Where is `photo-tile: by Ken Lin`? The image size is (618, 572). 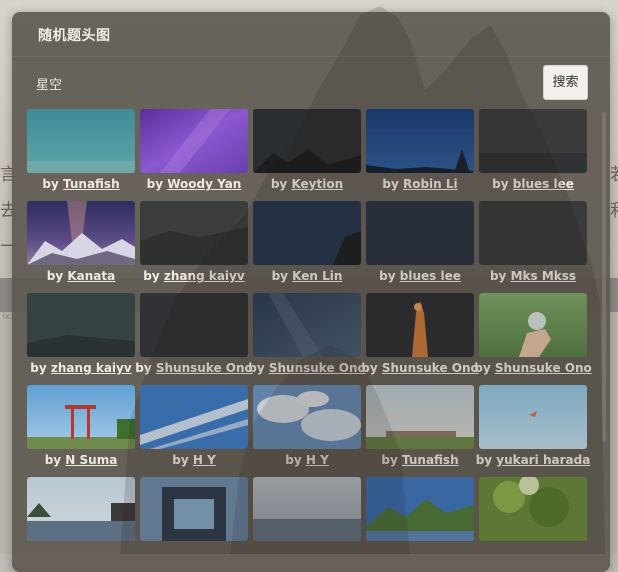 photo-tile: by Ken Lin is located at coordinates (307, 246).